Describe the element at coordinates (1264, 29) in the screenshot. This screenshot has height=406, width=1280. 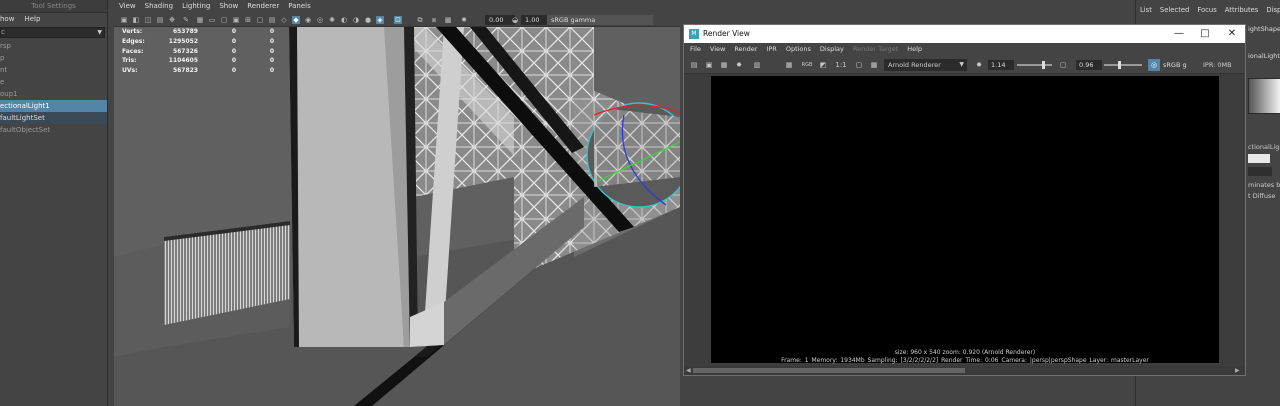
I see `ae-node-tab: ightShape1` at that location.